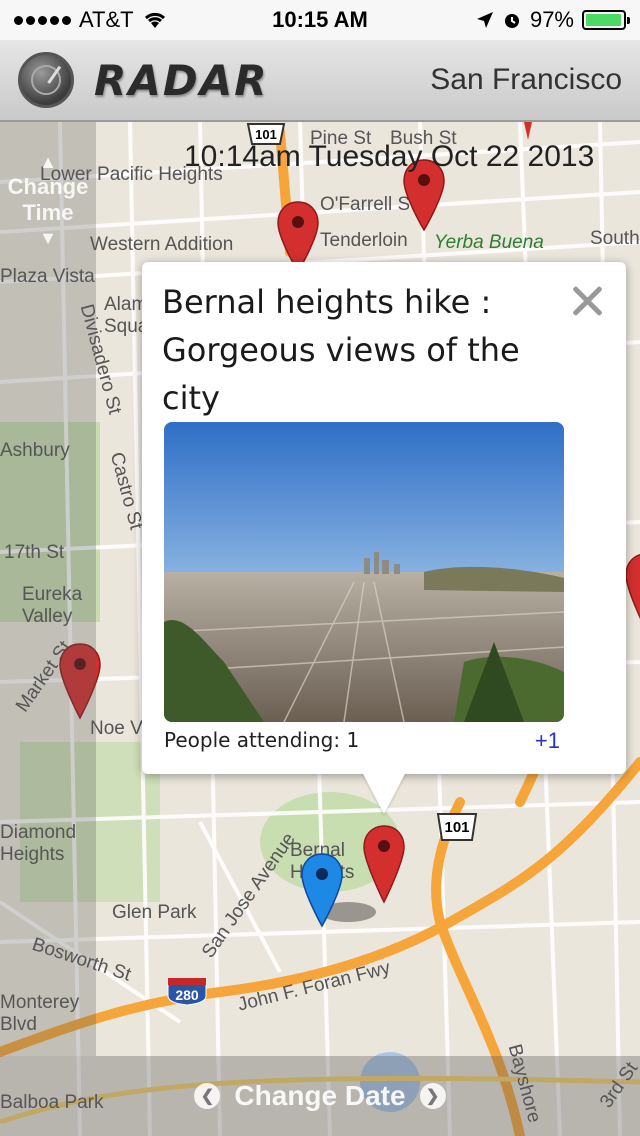  I want to click on popup-pointer, so click(384, 793).